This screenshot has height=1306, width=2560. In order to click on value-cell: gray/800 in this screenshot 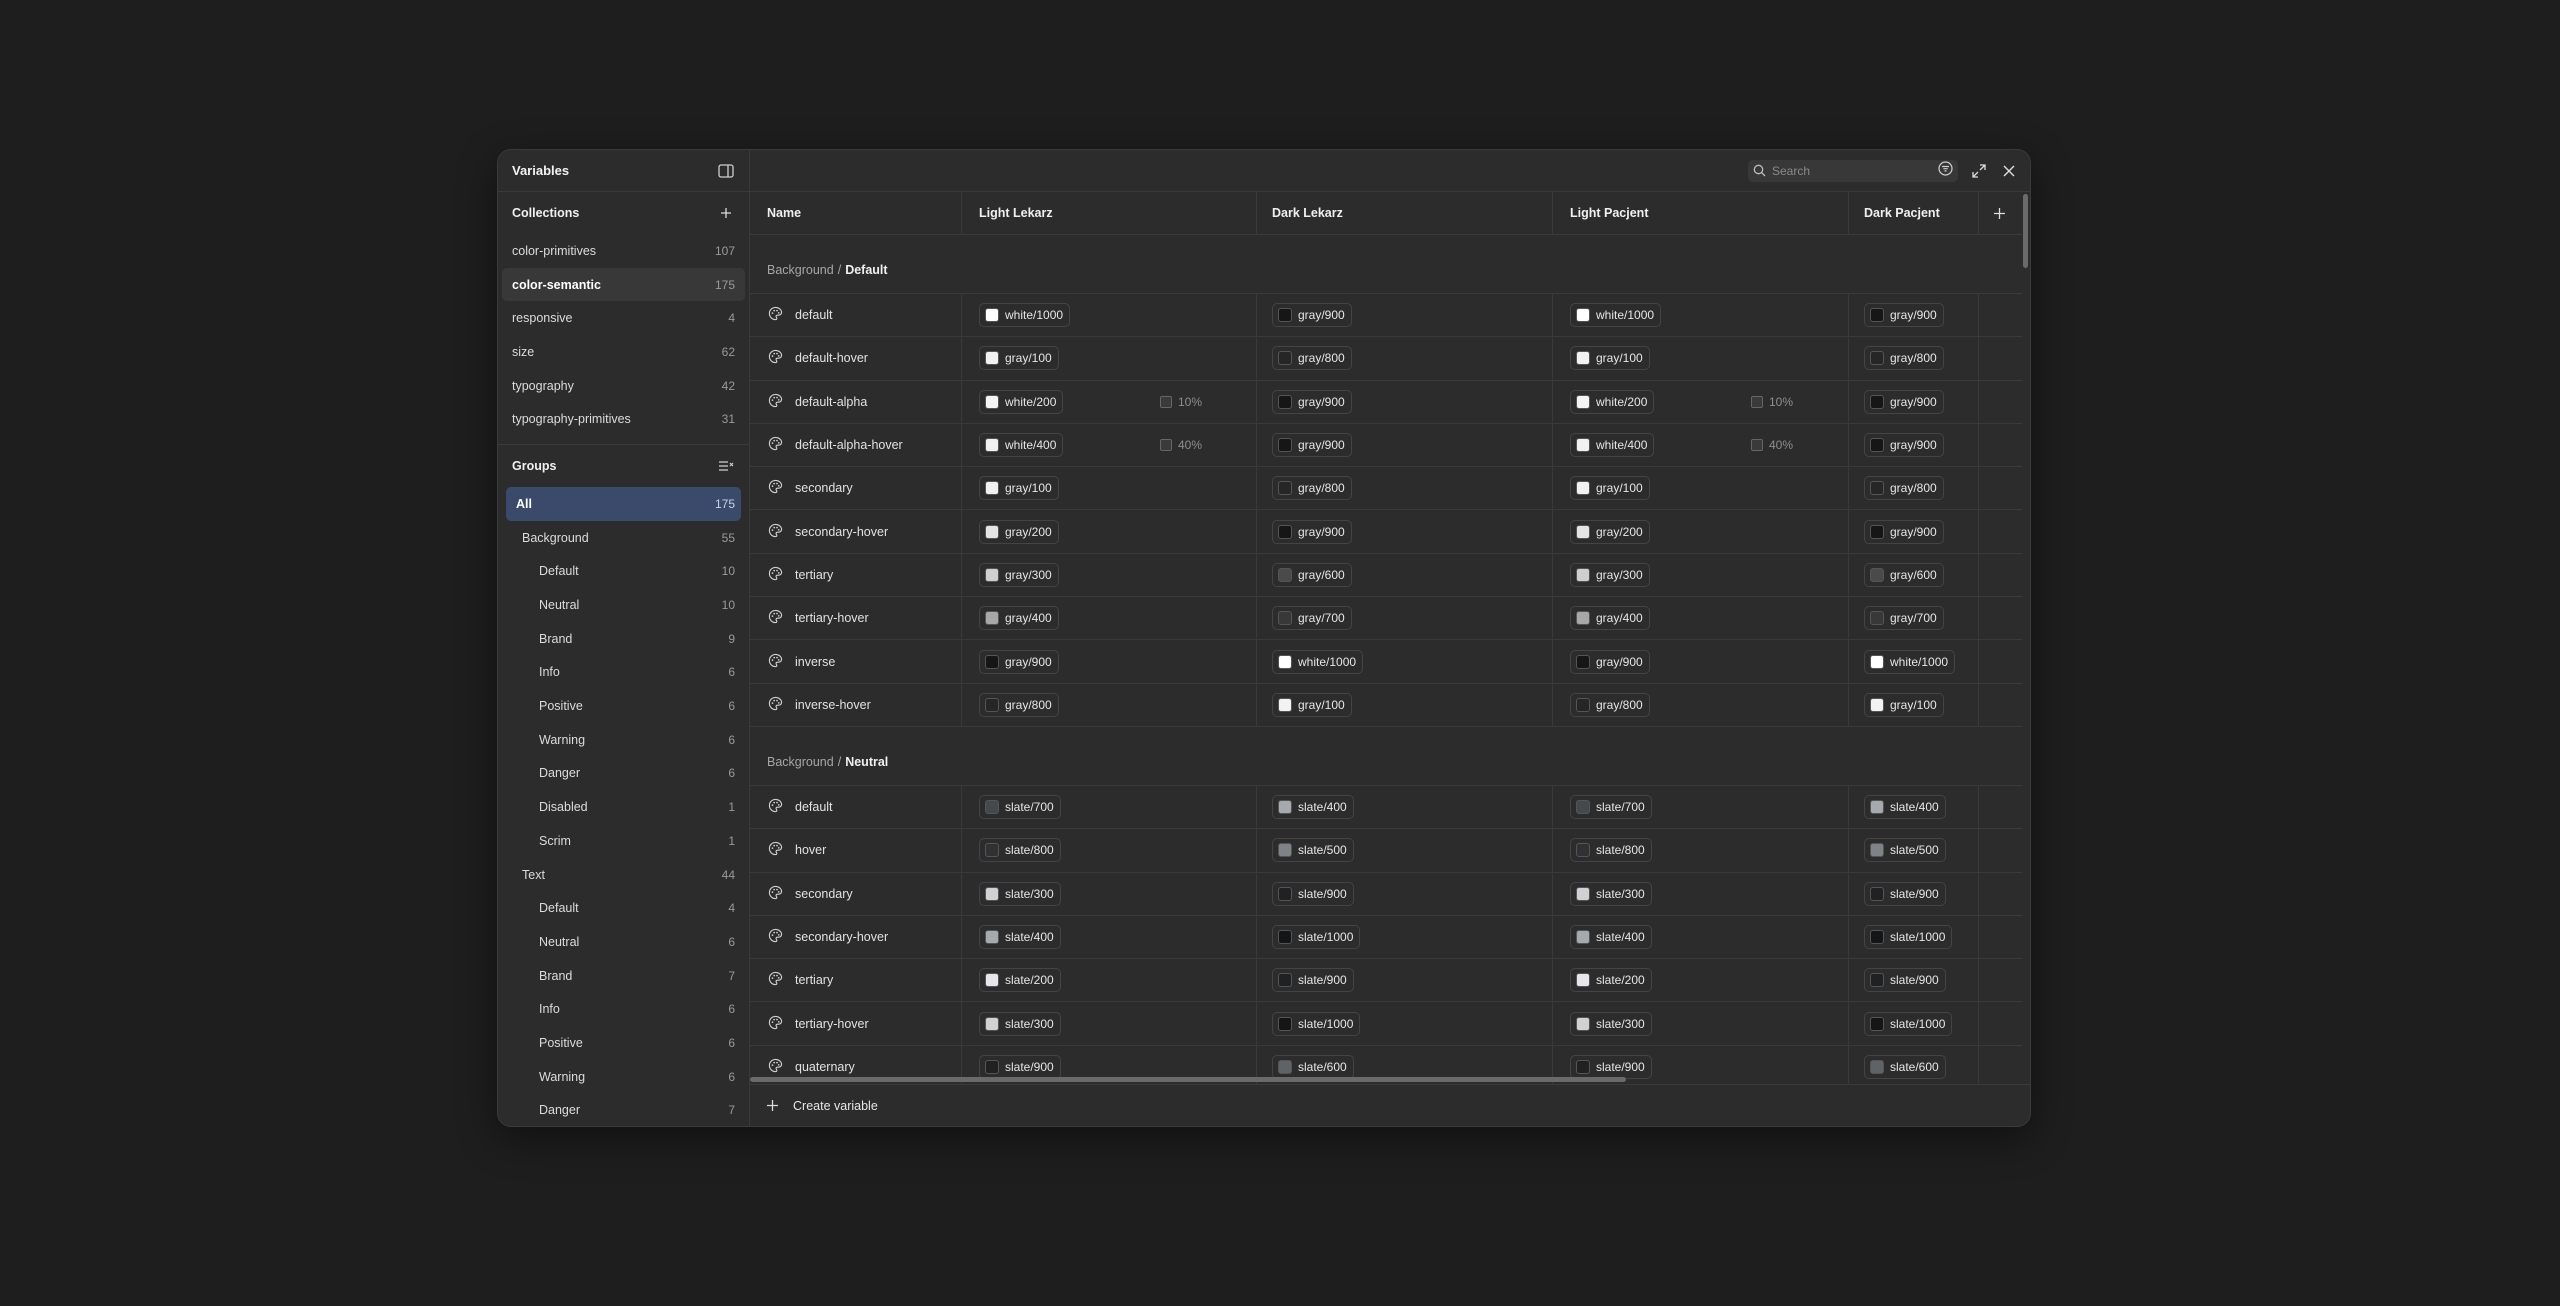, I will do `click(1914, 358)`.